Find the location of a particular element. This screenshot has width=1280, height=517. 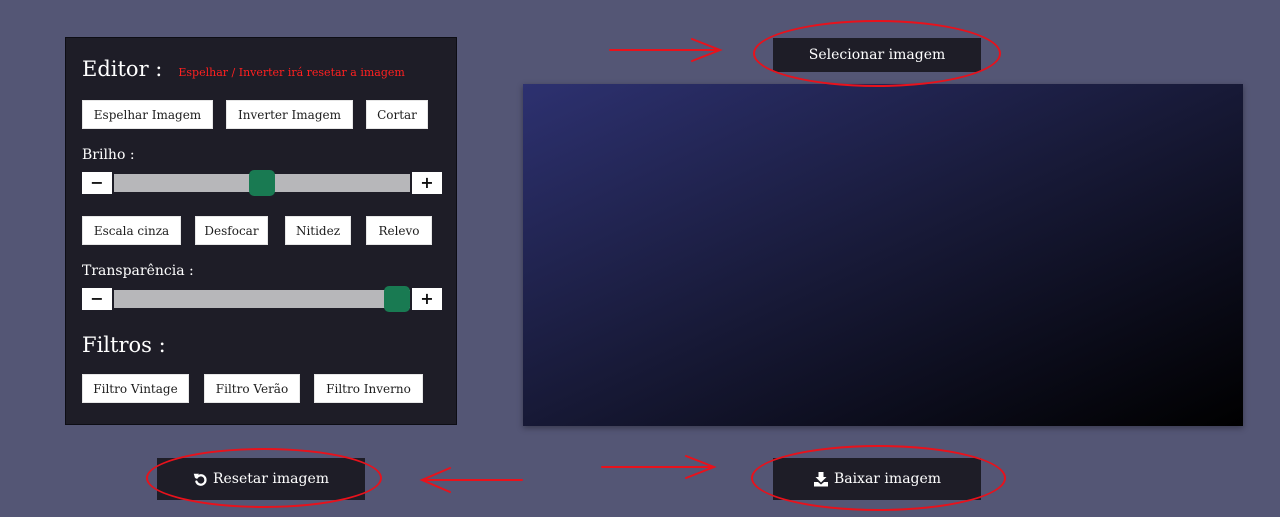

editor-title: Editor : is located at coordinates (122, 69).